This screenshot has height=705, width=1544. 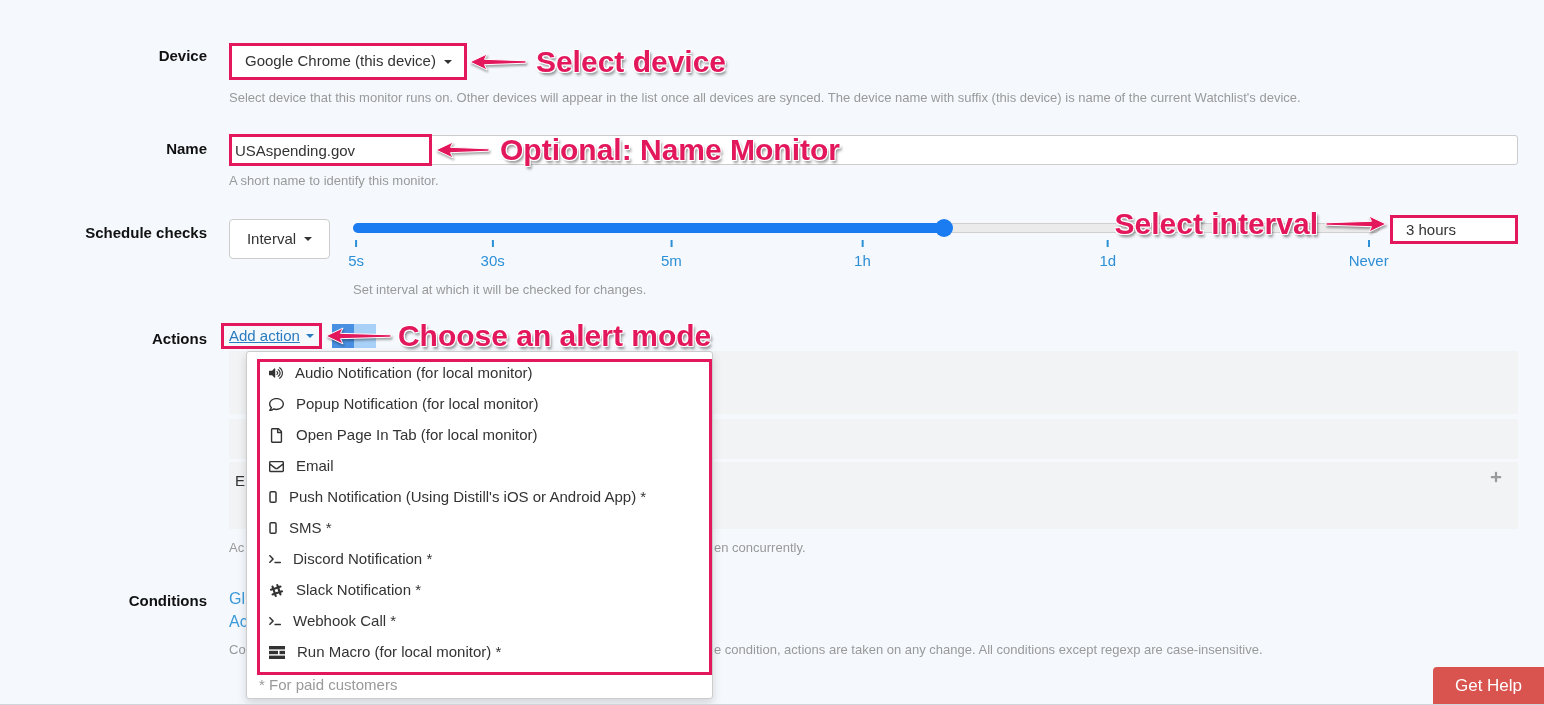 I want to click on tick-label: 5s, so click(x=356, y=260).